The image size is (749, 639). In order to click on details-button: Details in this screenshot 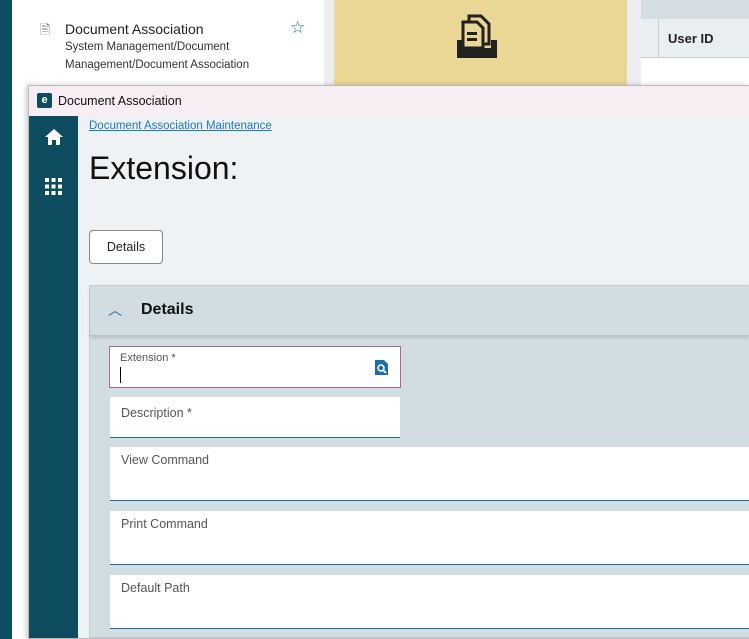, I will do `click(126, 247)`.